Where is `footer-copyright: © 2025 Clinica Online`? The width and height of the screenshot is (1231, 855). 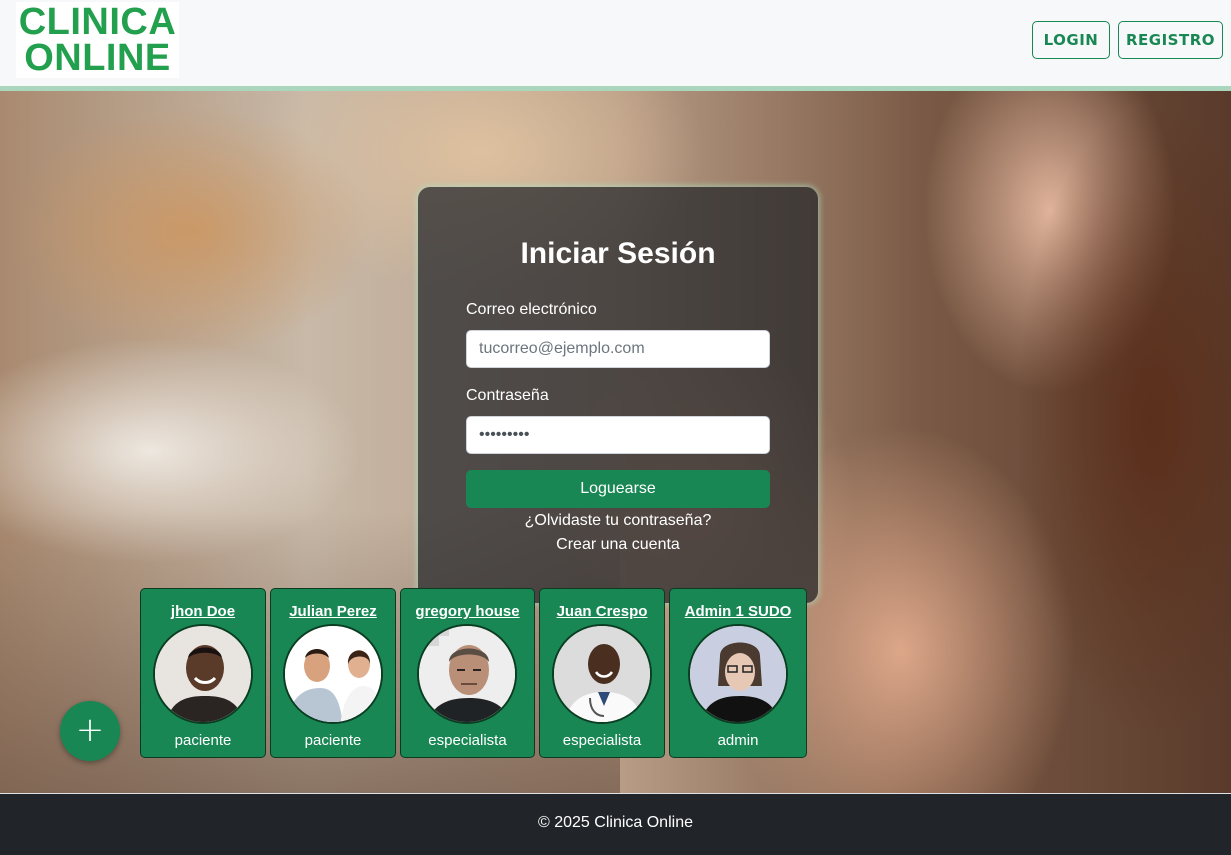 footer-copyright: © 2025 Clinica Online is located at coordinates (615, 822).